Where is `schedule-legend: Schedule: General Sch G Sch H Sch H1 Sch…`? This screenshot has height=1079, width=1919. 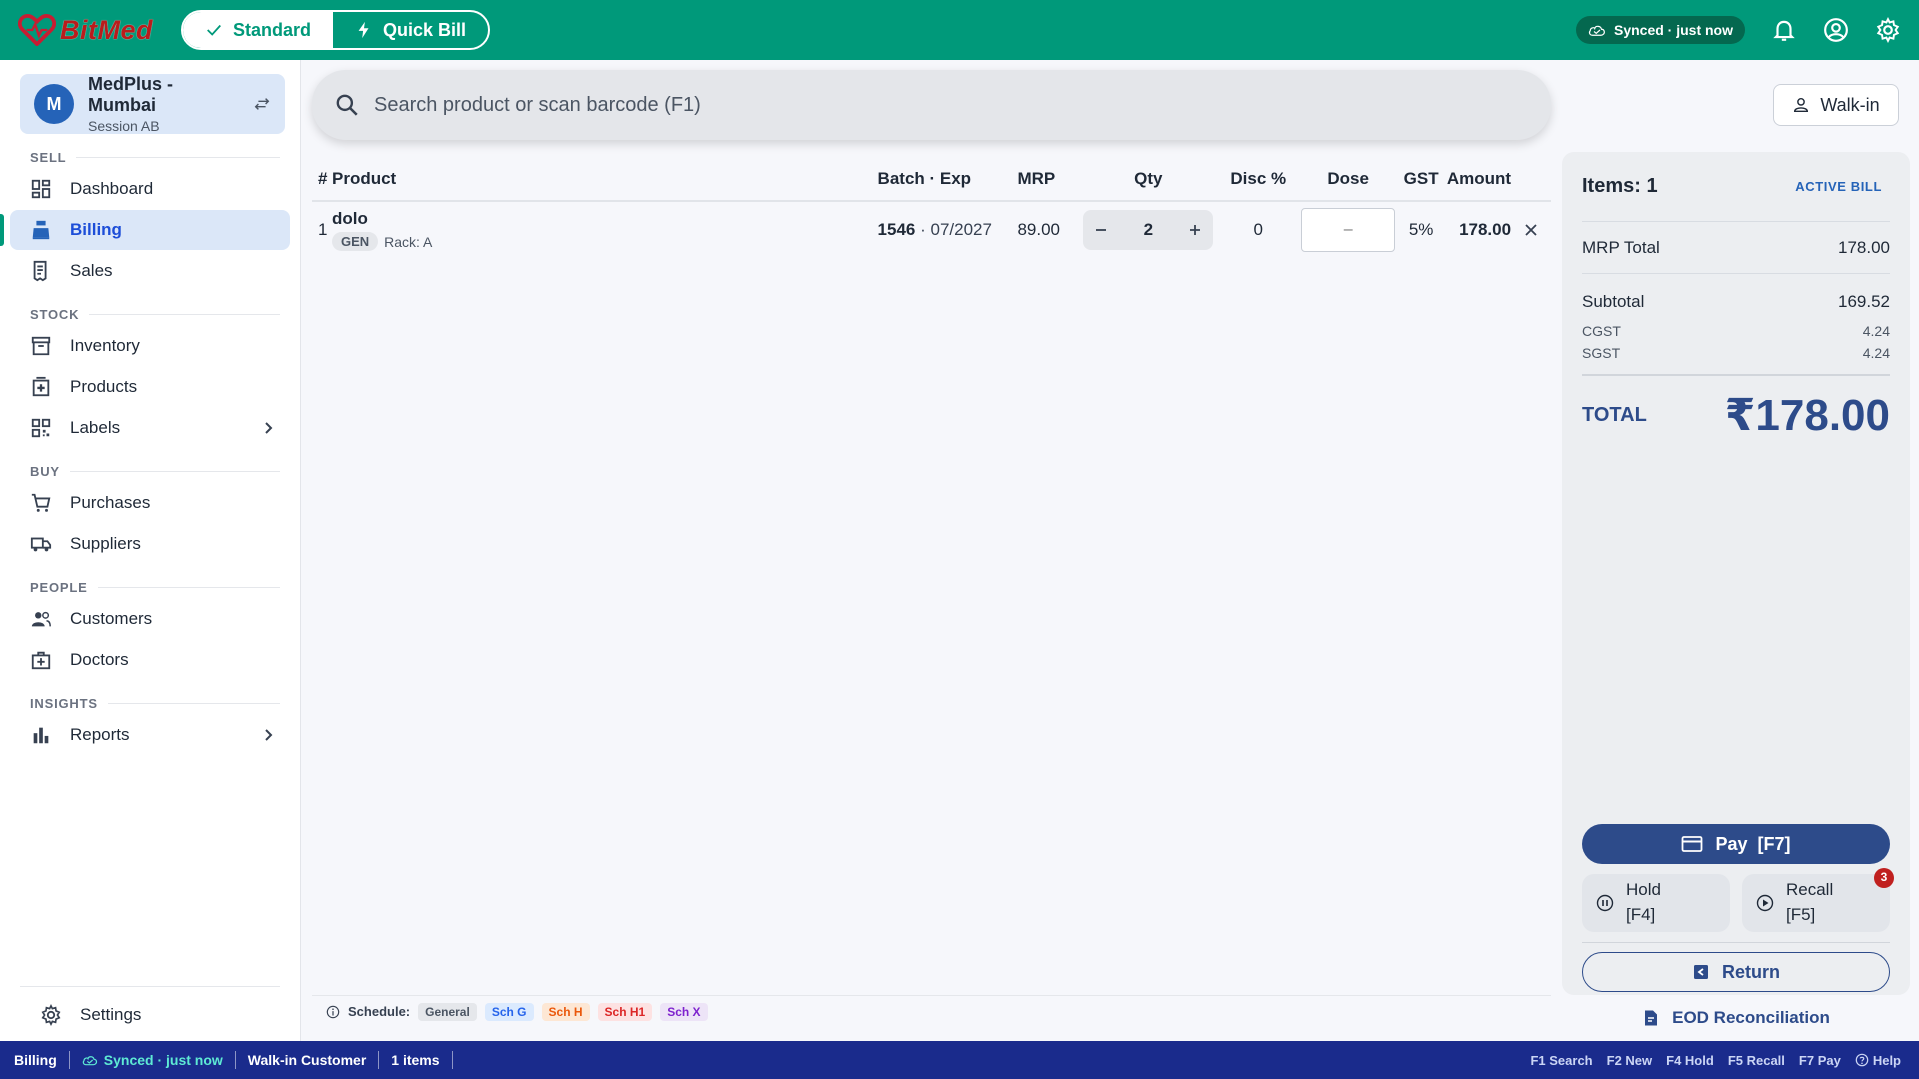
schedule-legend: Schedule: General Sch G Sch H Sch H1 Sch… is located at coordinates (931, 1009).